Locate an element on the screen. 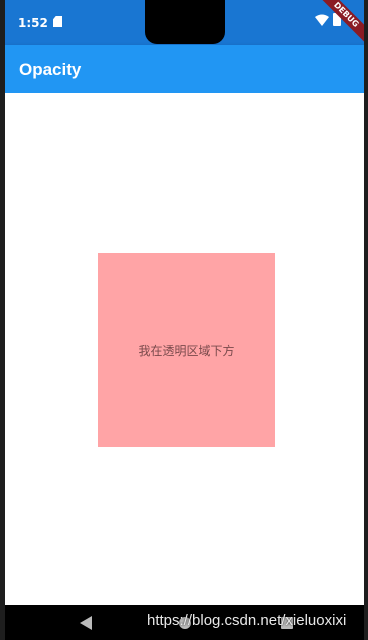 The height and width of the screenshot is (640, 368). status-bar: 1:52 is located at coordinates (184, 22).